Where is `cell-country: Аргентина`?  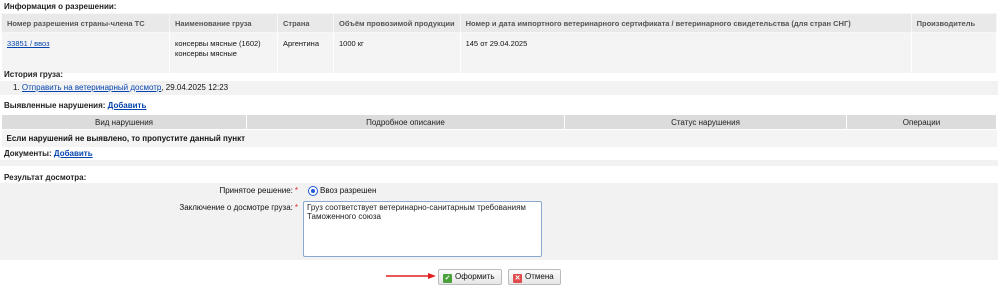
cell-country: Аргентина is located at coordinates (305, 53).